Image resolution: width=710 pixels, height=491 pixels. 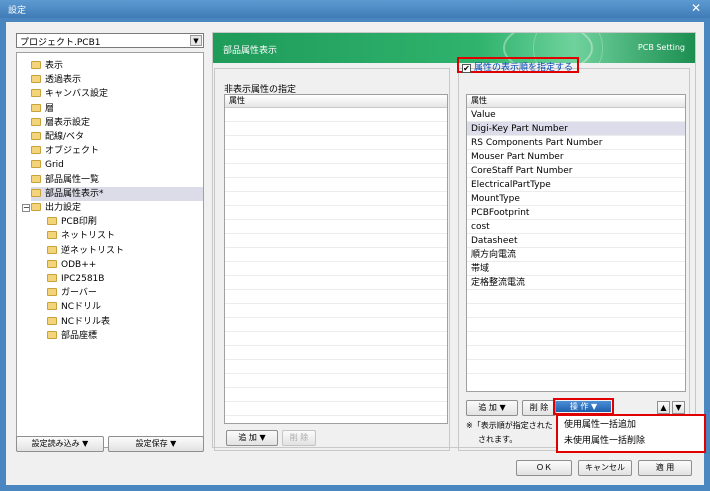 What do you see at coordinates (117, 66) in the screenshot?
I see `tree-item: 表示` at bounding box center [117, 66].